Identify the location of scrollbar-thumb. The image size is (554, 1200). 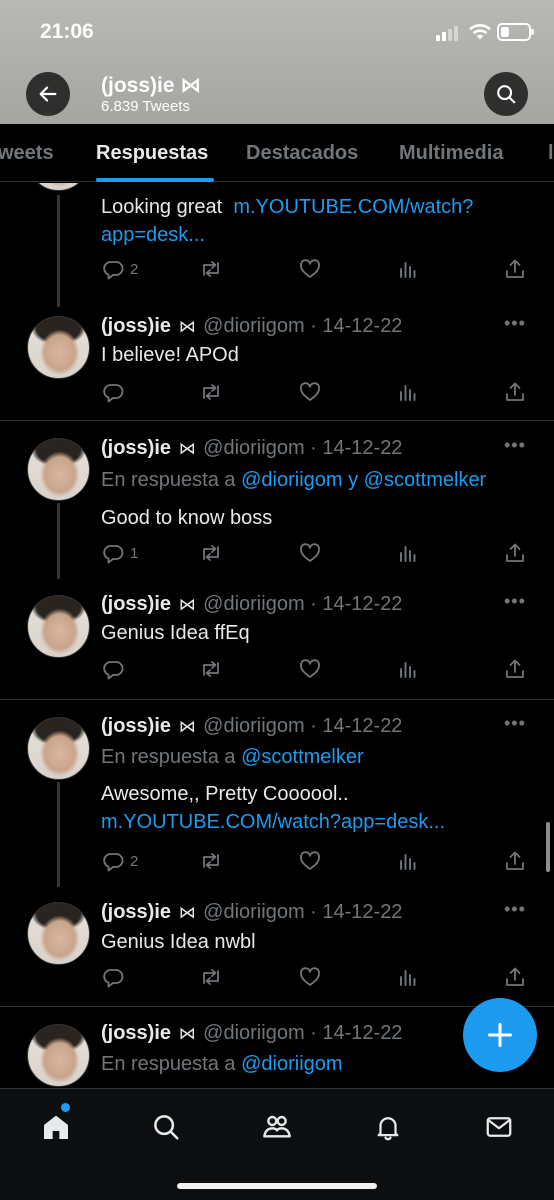
(548, 847).